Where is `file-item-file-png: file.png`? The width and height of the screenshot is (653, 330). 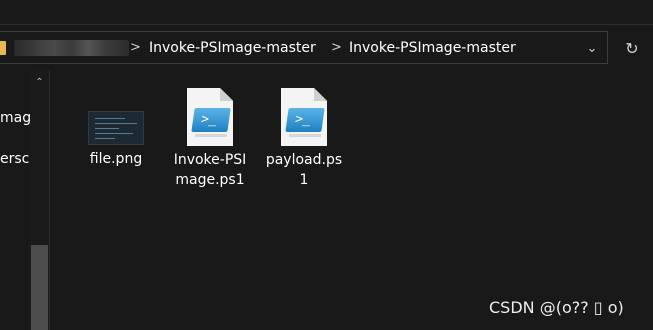
file-item-file-png: file.png is located at coordinates (116, 126).